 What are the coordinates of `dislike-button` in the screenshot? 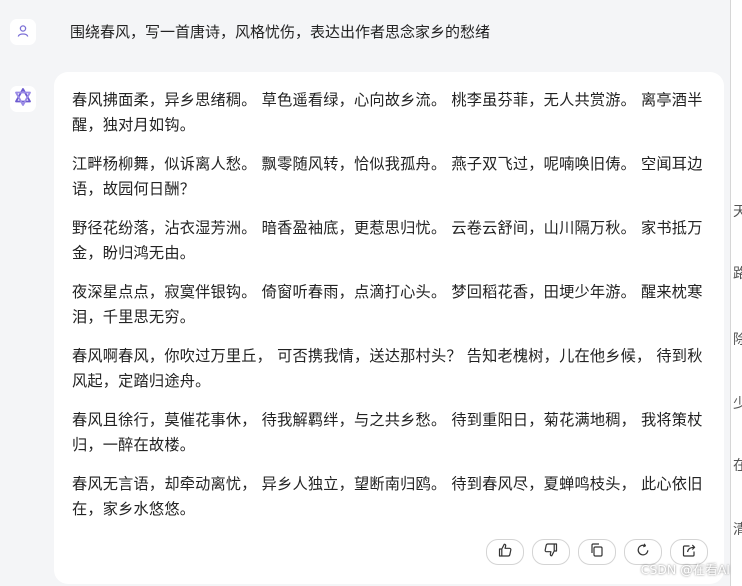 It's located at (551, 552).